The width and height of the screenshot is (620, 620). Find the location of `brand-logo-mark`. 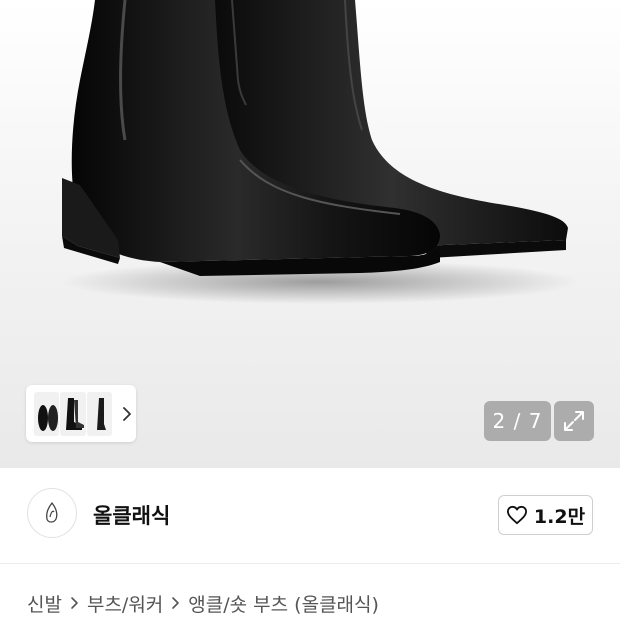

brand-logo-mark is located at coordinates (52, 512).